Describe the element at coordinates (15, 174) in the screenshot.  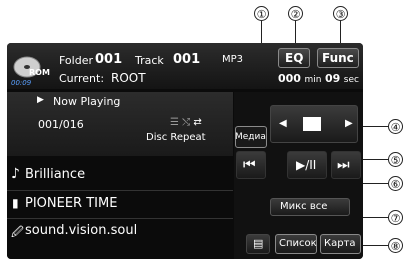
I see `music-note-icon: ♪` at that location.